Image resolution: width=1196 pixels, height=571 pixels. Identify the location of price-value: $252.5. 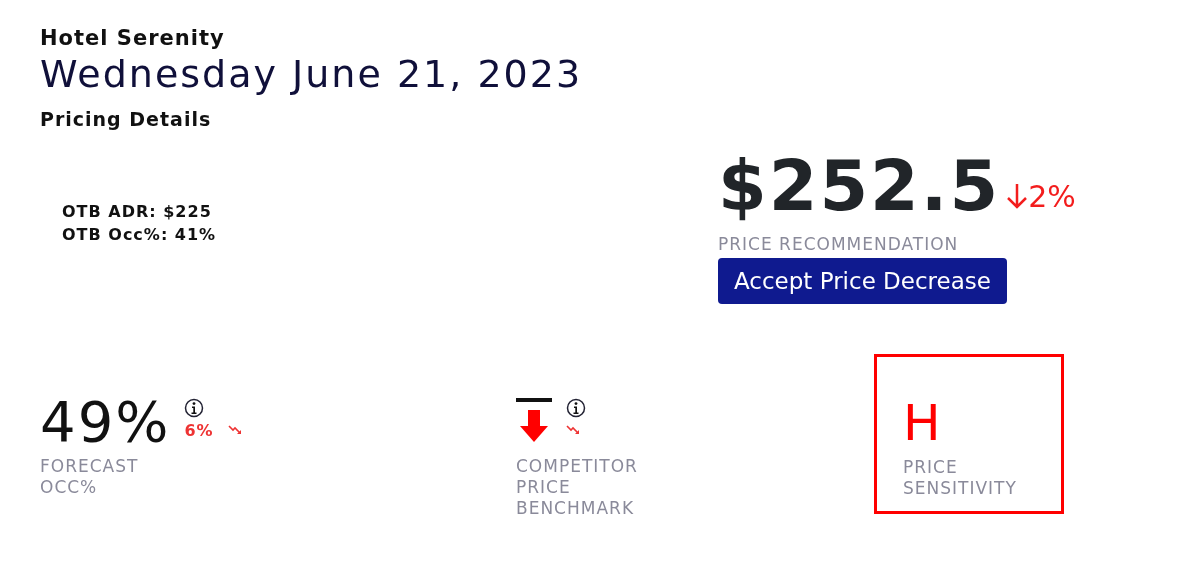
(859, 186).